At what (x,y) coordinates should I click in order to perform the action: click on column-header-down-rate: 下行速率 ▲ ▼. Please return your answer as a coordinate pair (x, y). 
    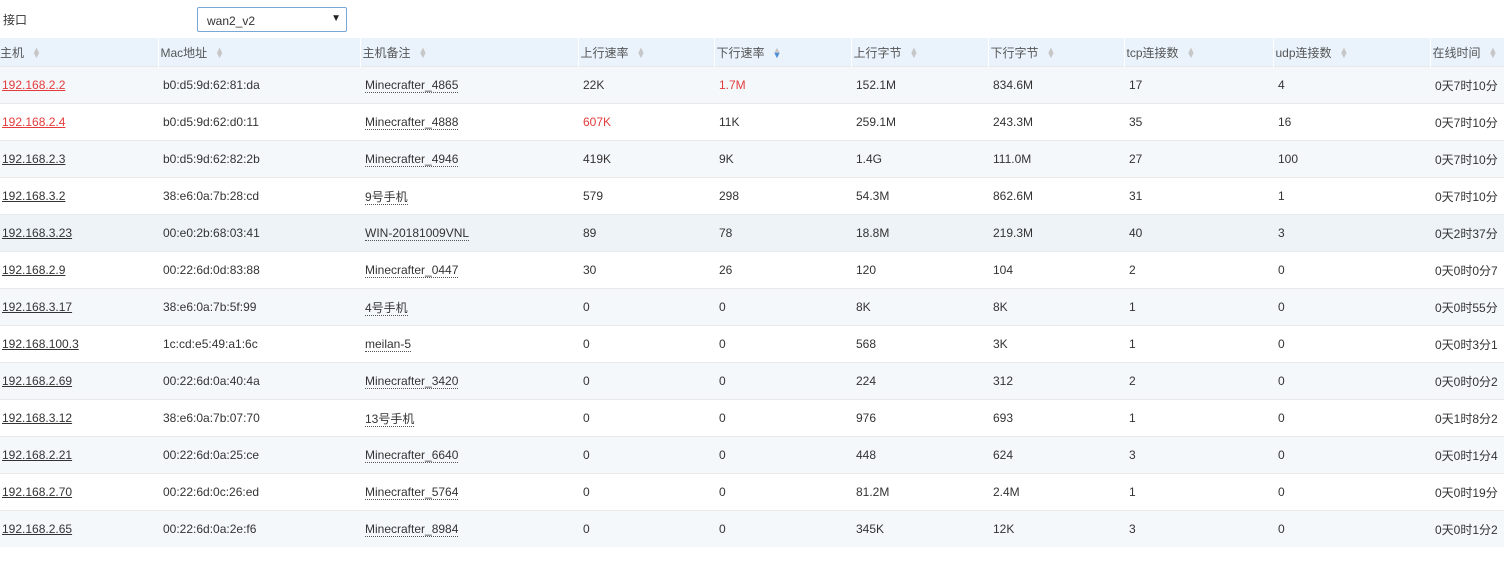
    Looking at the image, I should click on (782, 52).